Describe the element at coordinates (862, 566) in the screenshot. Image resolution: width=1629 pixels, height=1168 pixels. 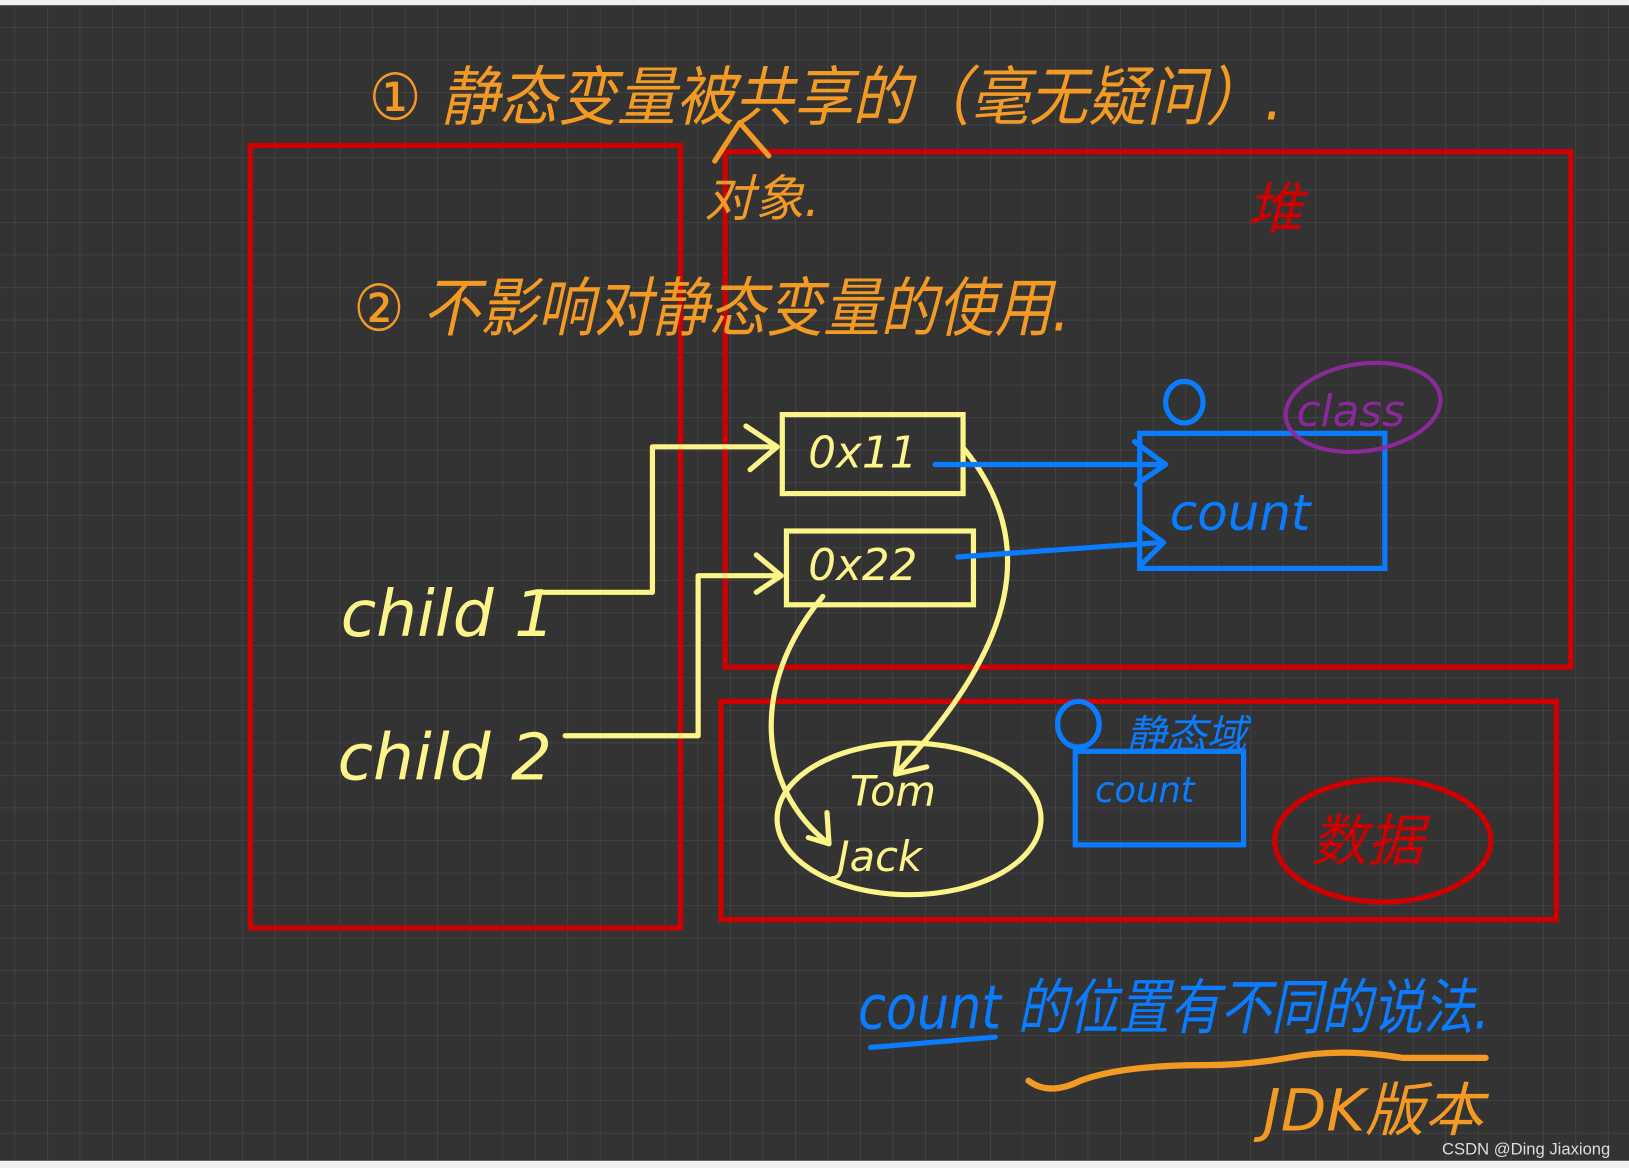
I see `object-address: 0x22` at that location.